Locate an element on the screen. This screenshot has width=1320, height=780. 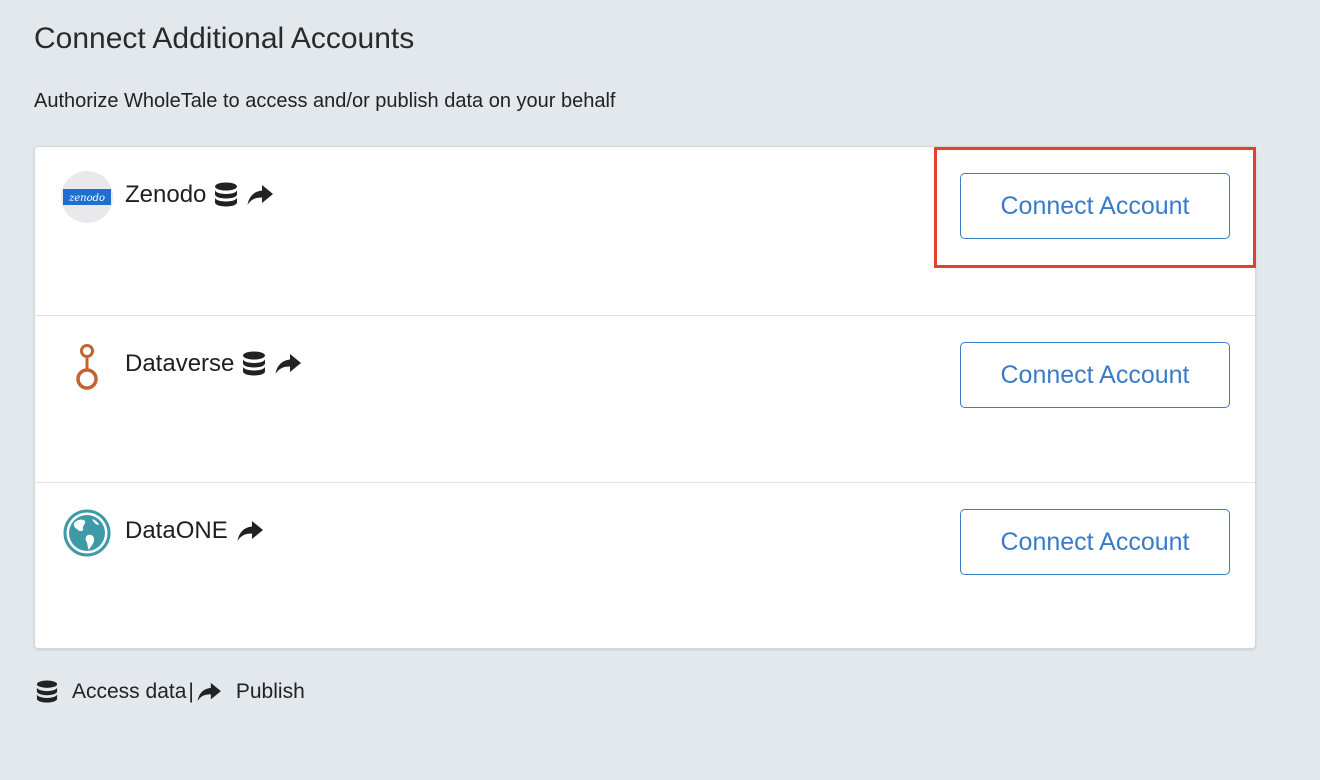
icon-legend: Access data | Publish is located at coordinates (170, 692).